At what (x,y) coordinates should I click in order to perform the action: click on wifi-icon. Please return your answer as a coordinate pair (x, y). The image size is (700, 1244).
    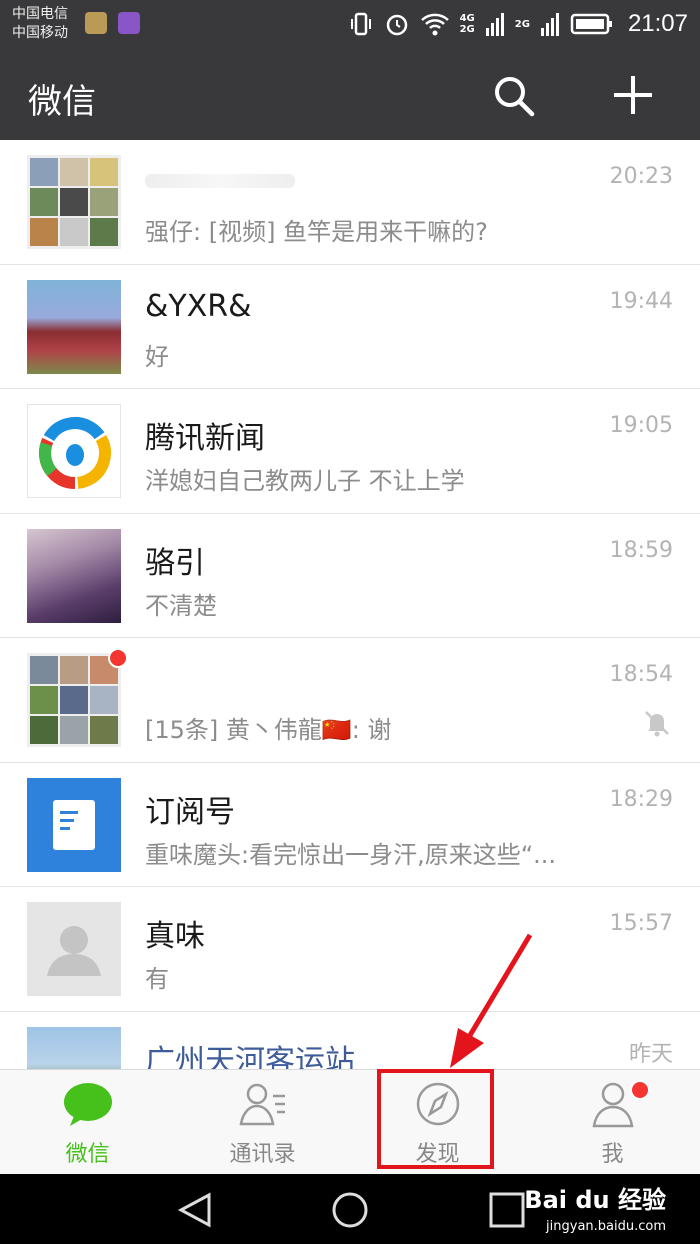
    Looking at the image, I should click on (434, 24).